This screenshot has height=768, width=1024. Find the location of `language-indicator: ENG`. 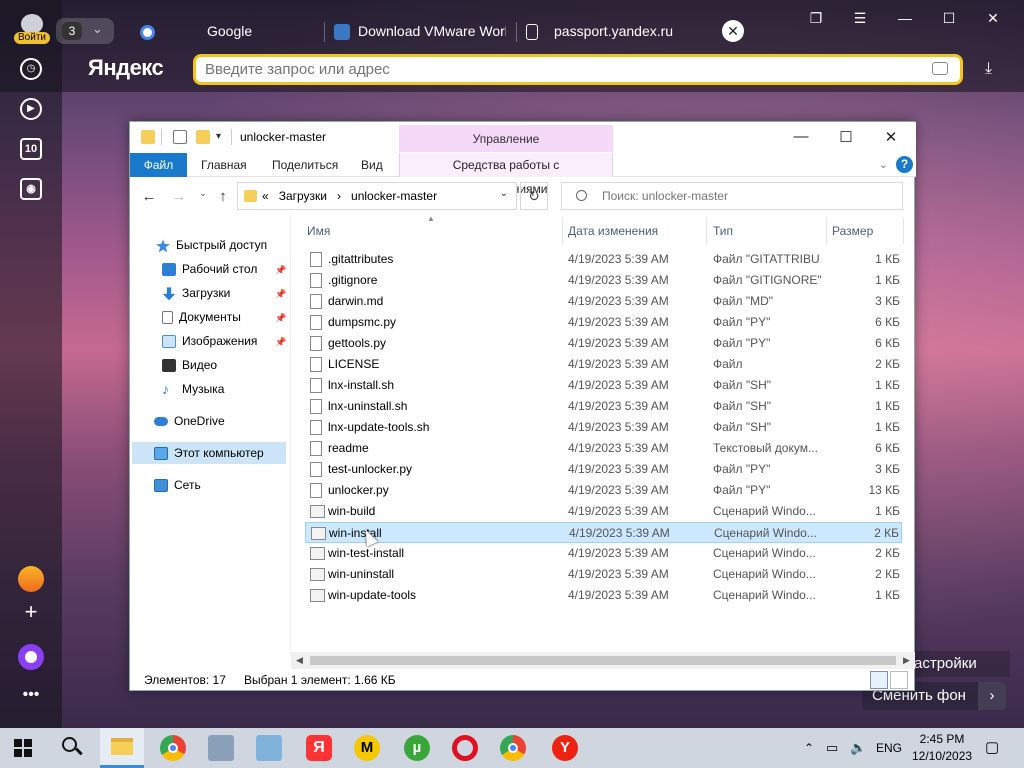

language-indicator: ENG is located at coordinates (889, 748).